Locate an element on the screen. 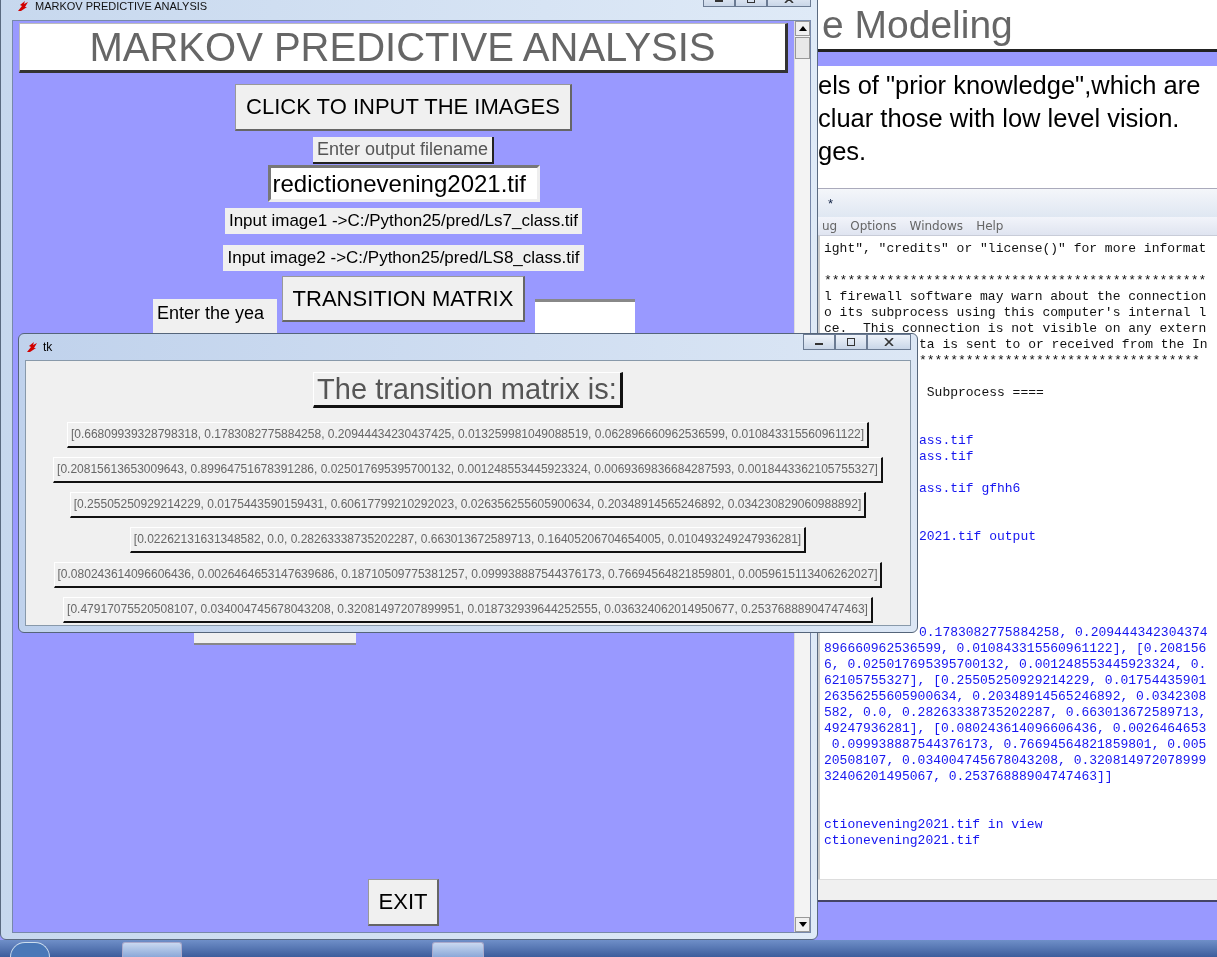 The width and height of the screenshot is (1217, 957). matrix-row-label: [0.47917075520508107, 0.034004745678043208, 0.32081497207899951, 0.018732939644252555, 0.036324062014950677, 0.25376888904747463] is located at coordinates (468, 610).